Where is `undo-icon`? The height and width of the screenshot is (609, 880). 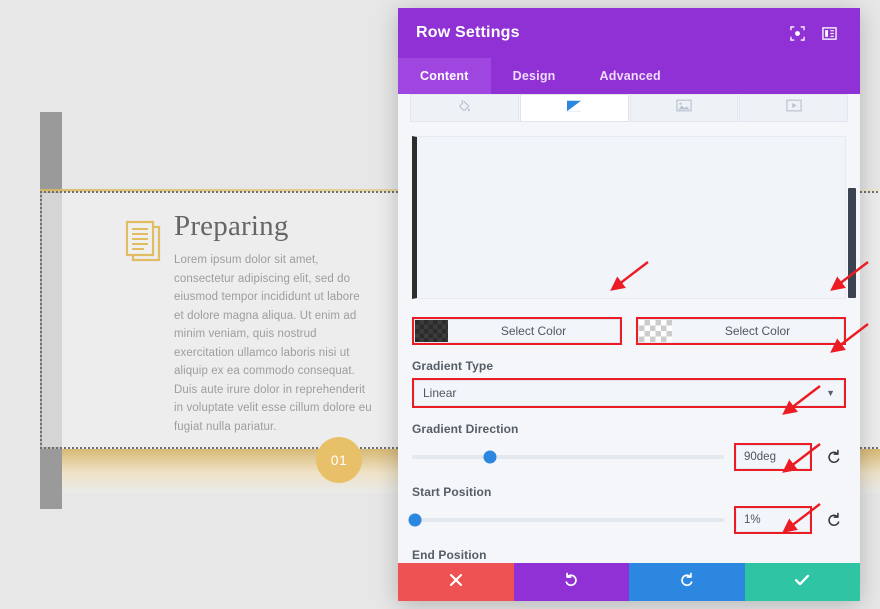
undo-icon is located at coordinates (571, 582).